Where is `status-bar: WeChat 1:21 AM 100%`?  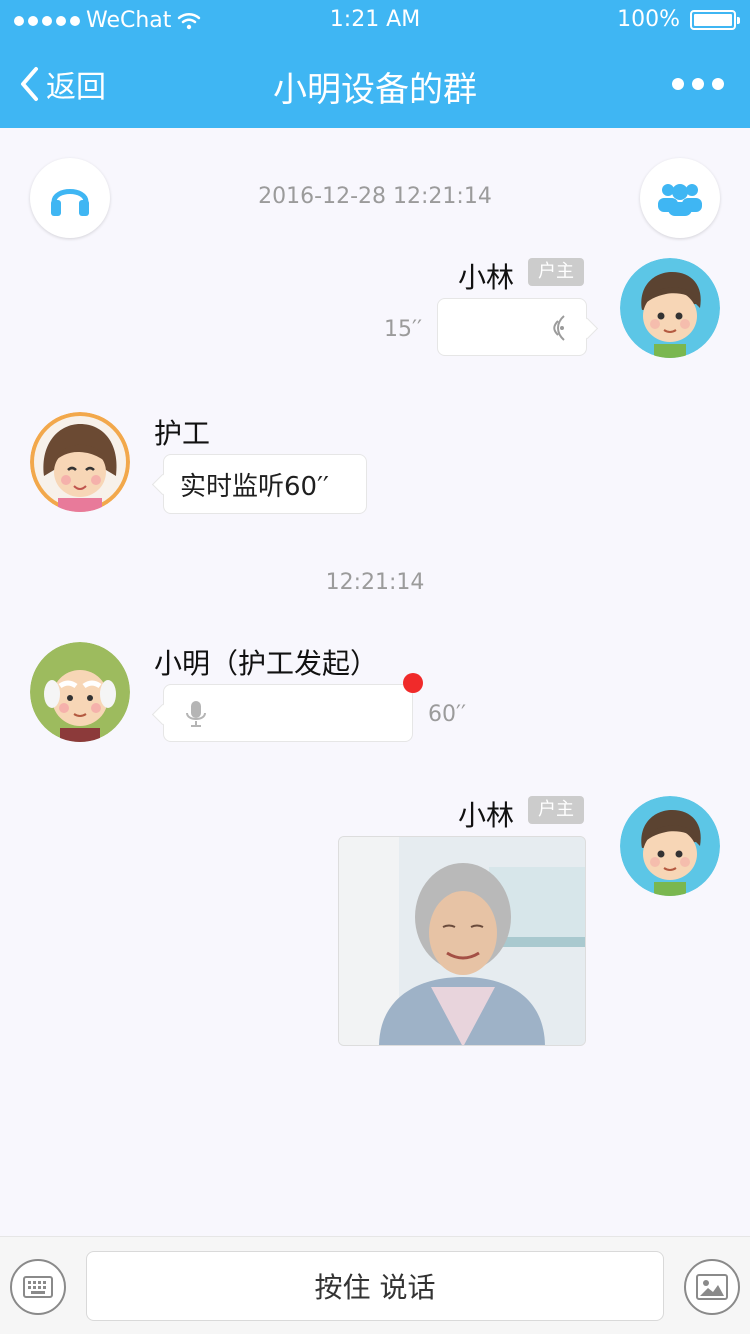 status-bar: WeChat 1:21 AM 100% is located at coordinates (375, 20).